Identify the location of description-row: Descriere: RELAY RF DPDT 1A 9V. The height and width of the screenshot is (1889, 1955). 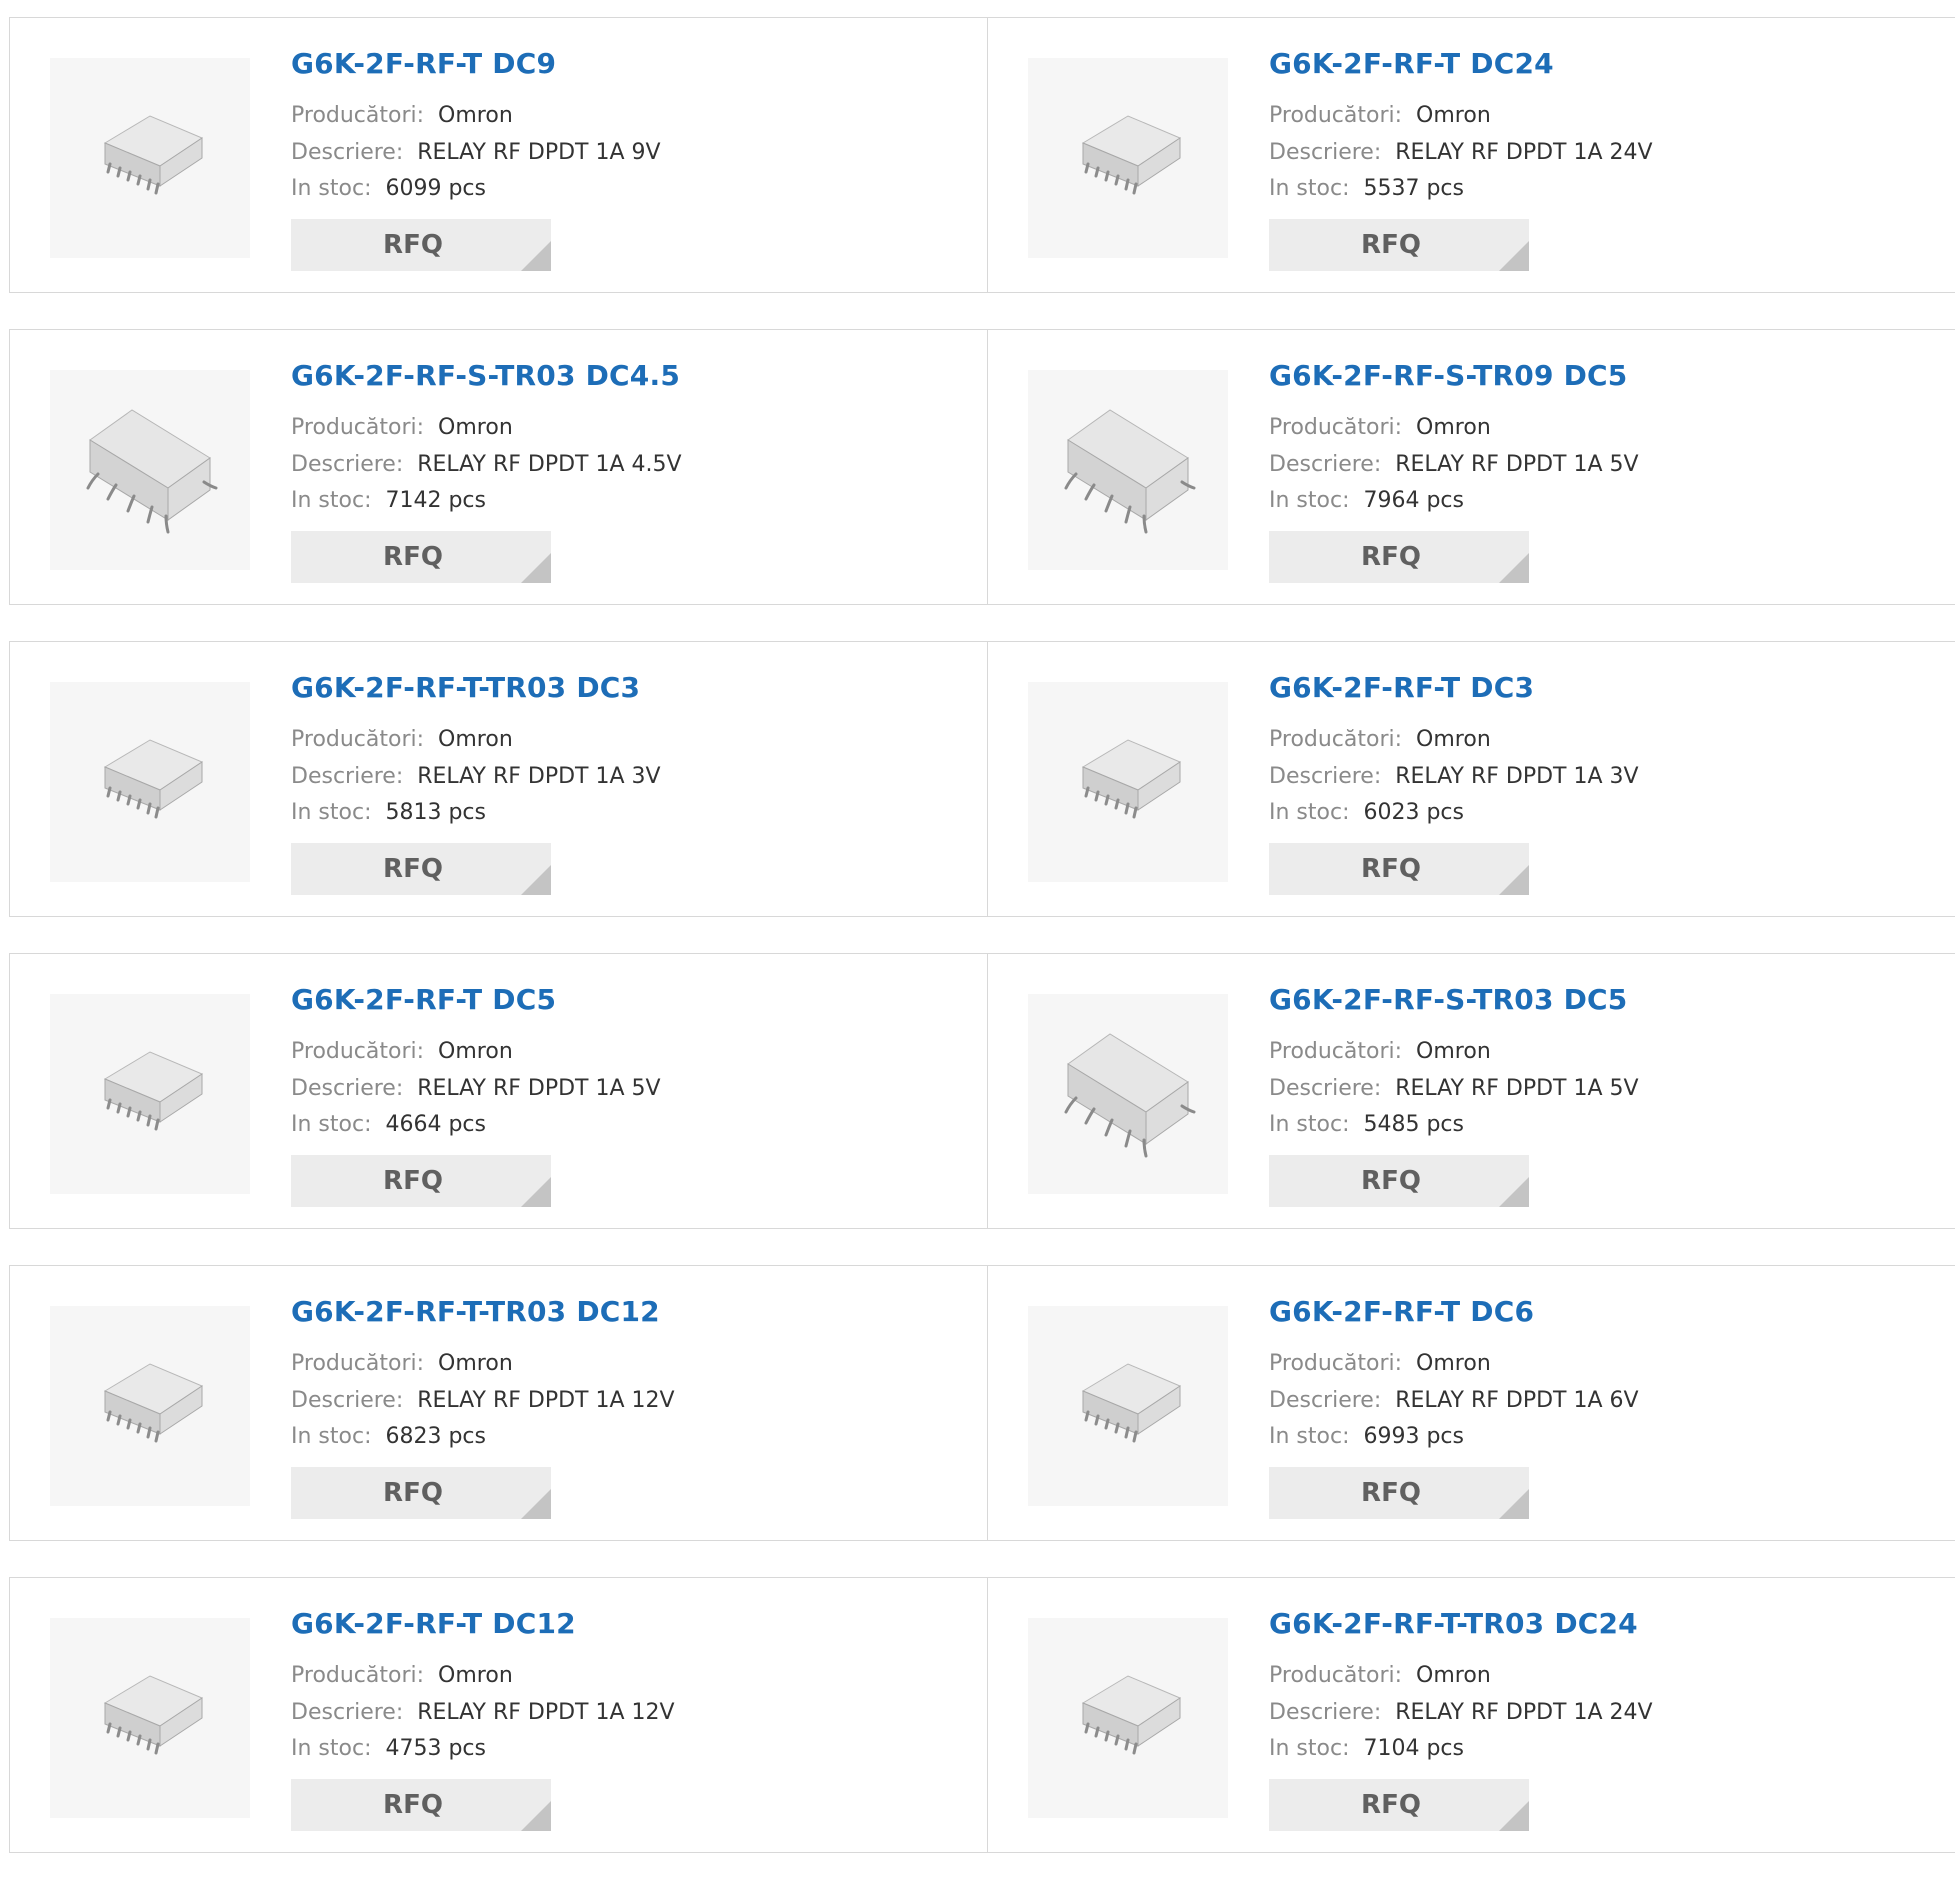
(476, 153).